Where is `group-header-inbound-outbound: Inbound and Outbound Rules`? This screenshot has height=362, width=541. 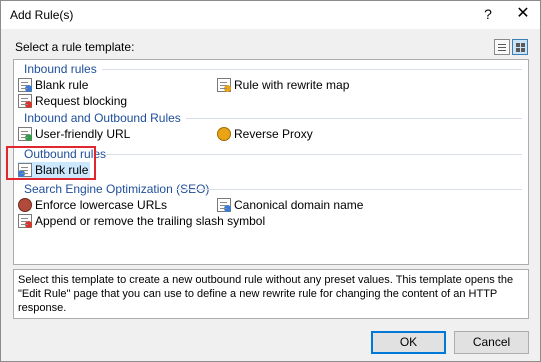 group-header-inbound-outbound: Inbound and Outbound Rules is located at coordinates (102, 118).